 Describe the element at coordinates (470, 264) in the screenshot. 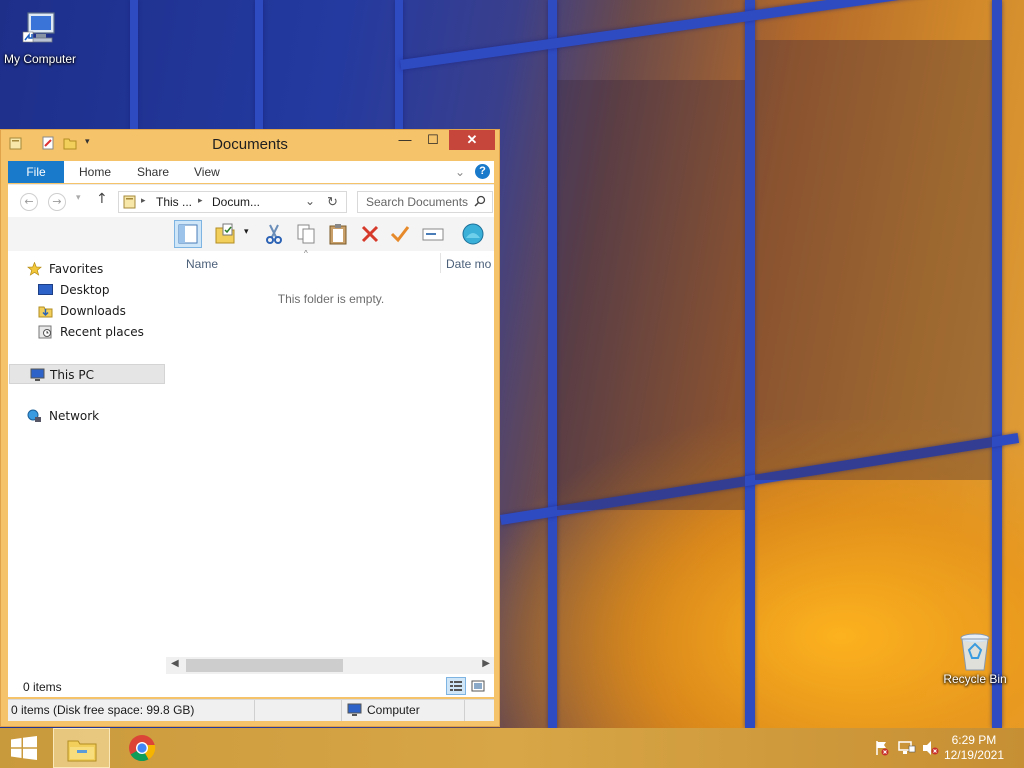

I see `column-header-date: Date mo` at that location.